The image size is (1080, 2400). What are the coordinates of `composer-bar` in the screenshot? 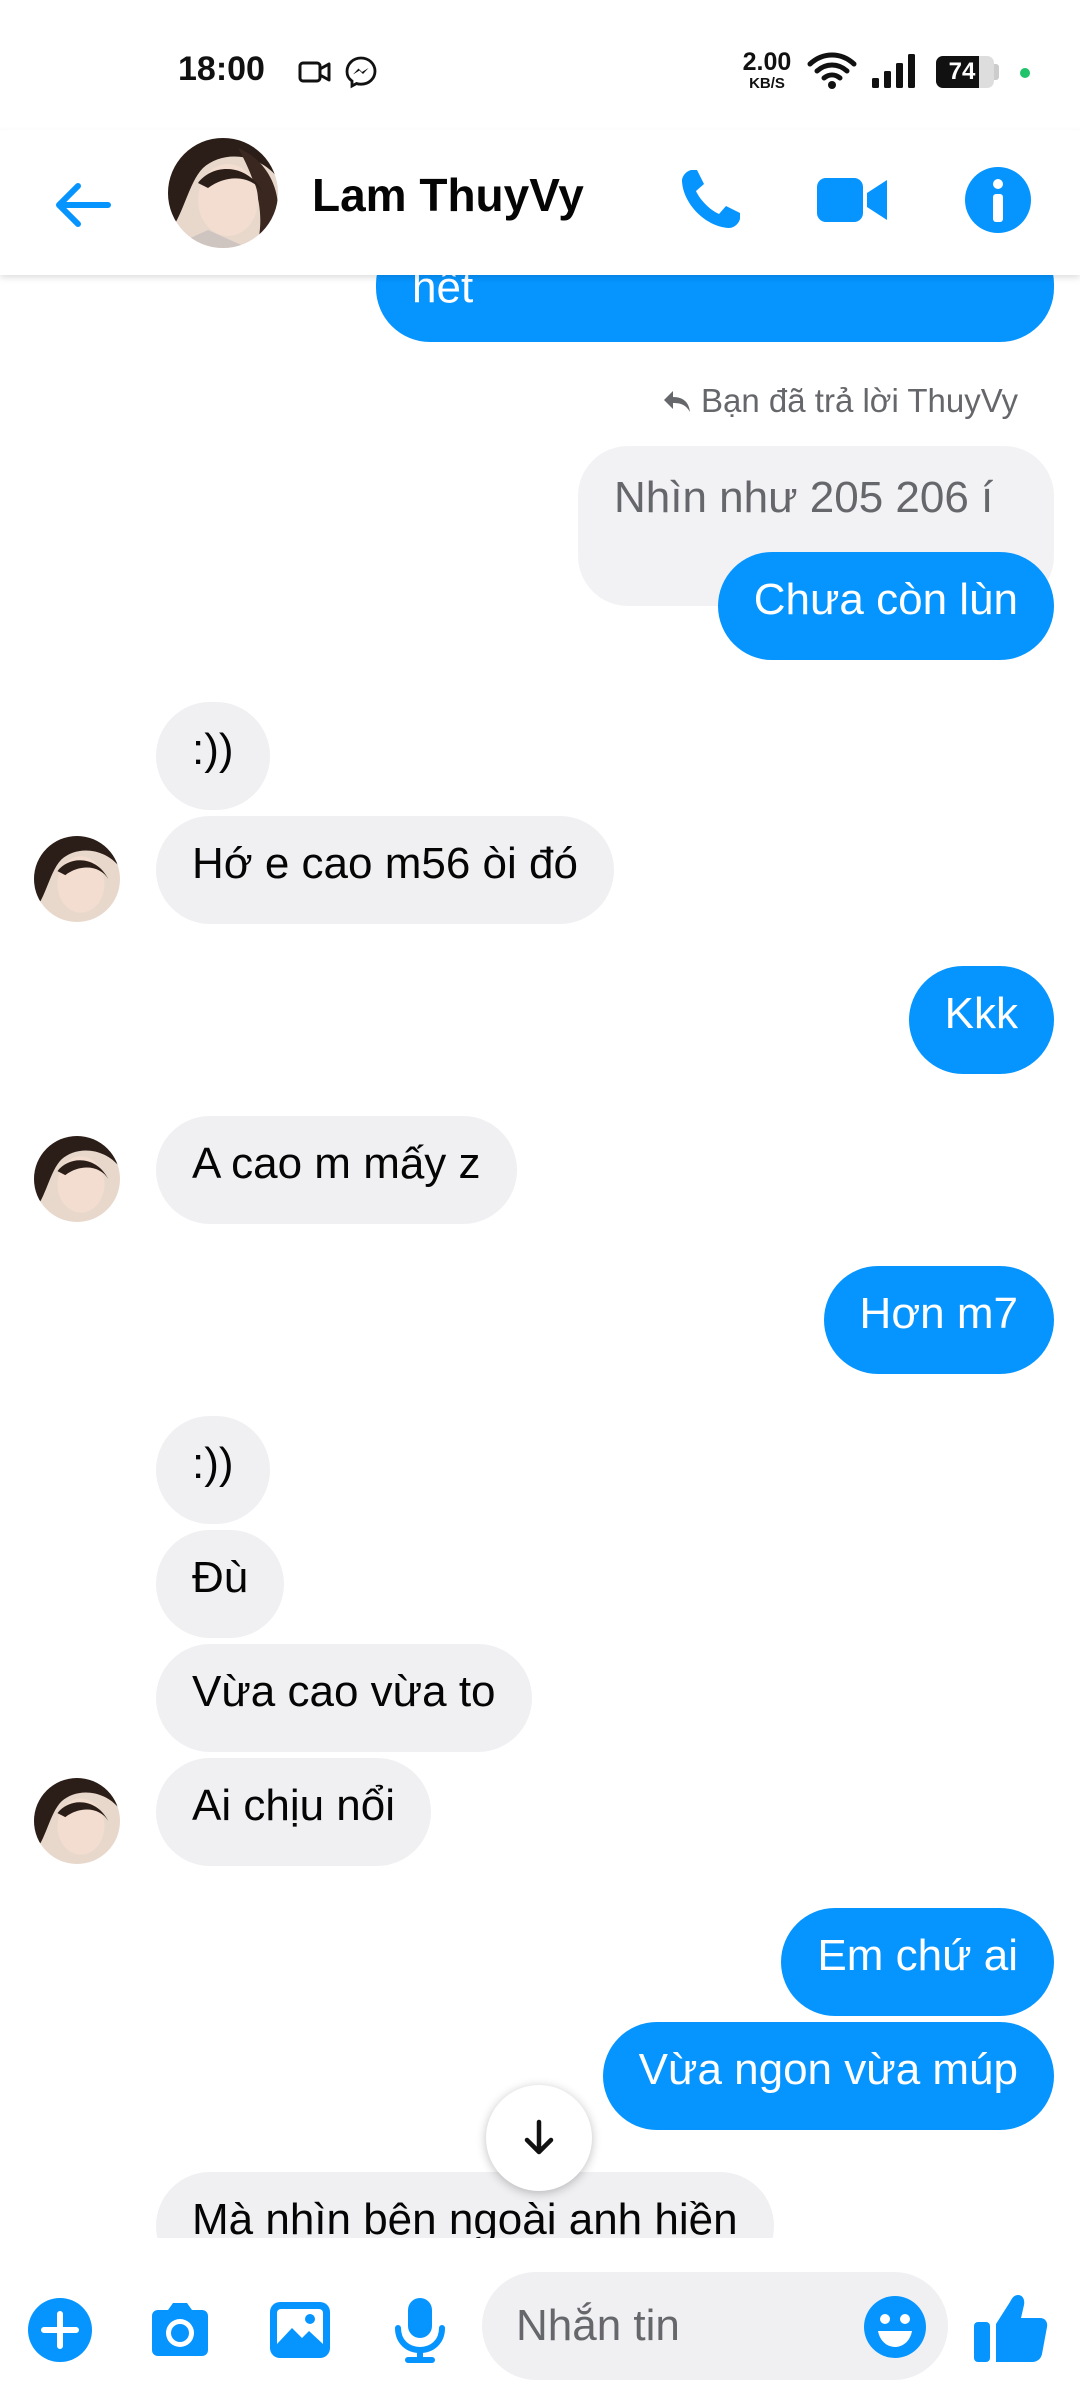 It's located at (540, 2319).